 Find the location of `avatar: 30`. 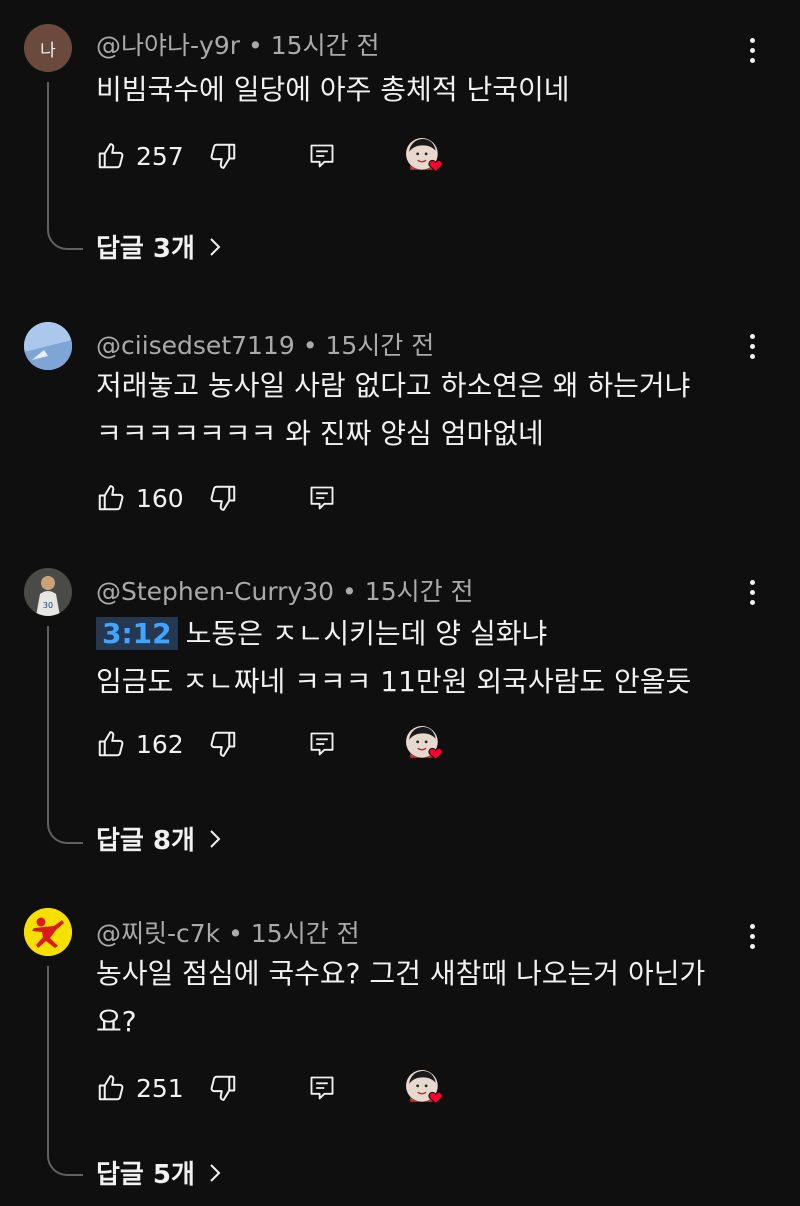

avatar: 30 is located at coordinates (48, 592).